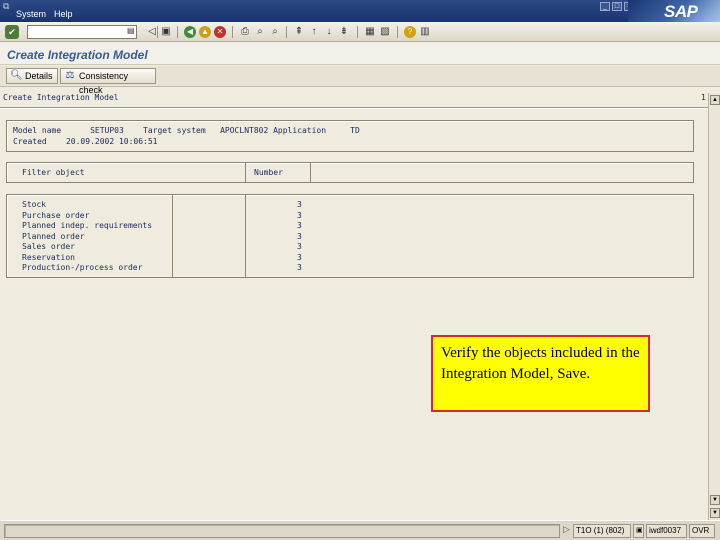  I want to click on find-next-icon: ⌕, so click(275, 32).